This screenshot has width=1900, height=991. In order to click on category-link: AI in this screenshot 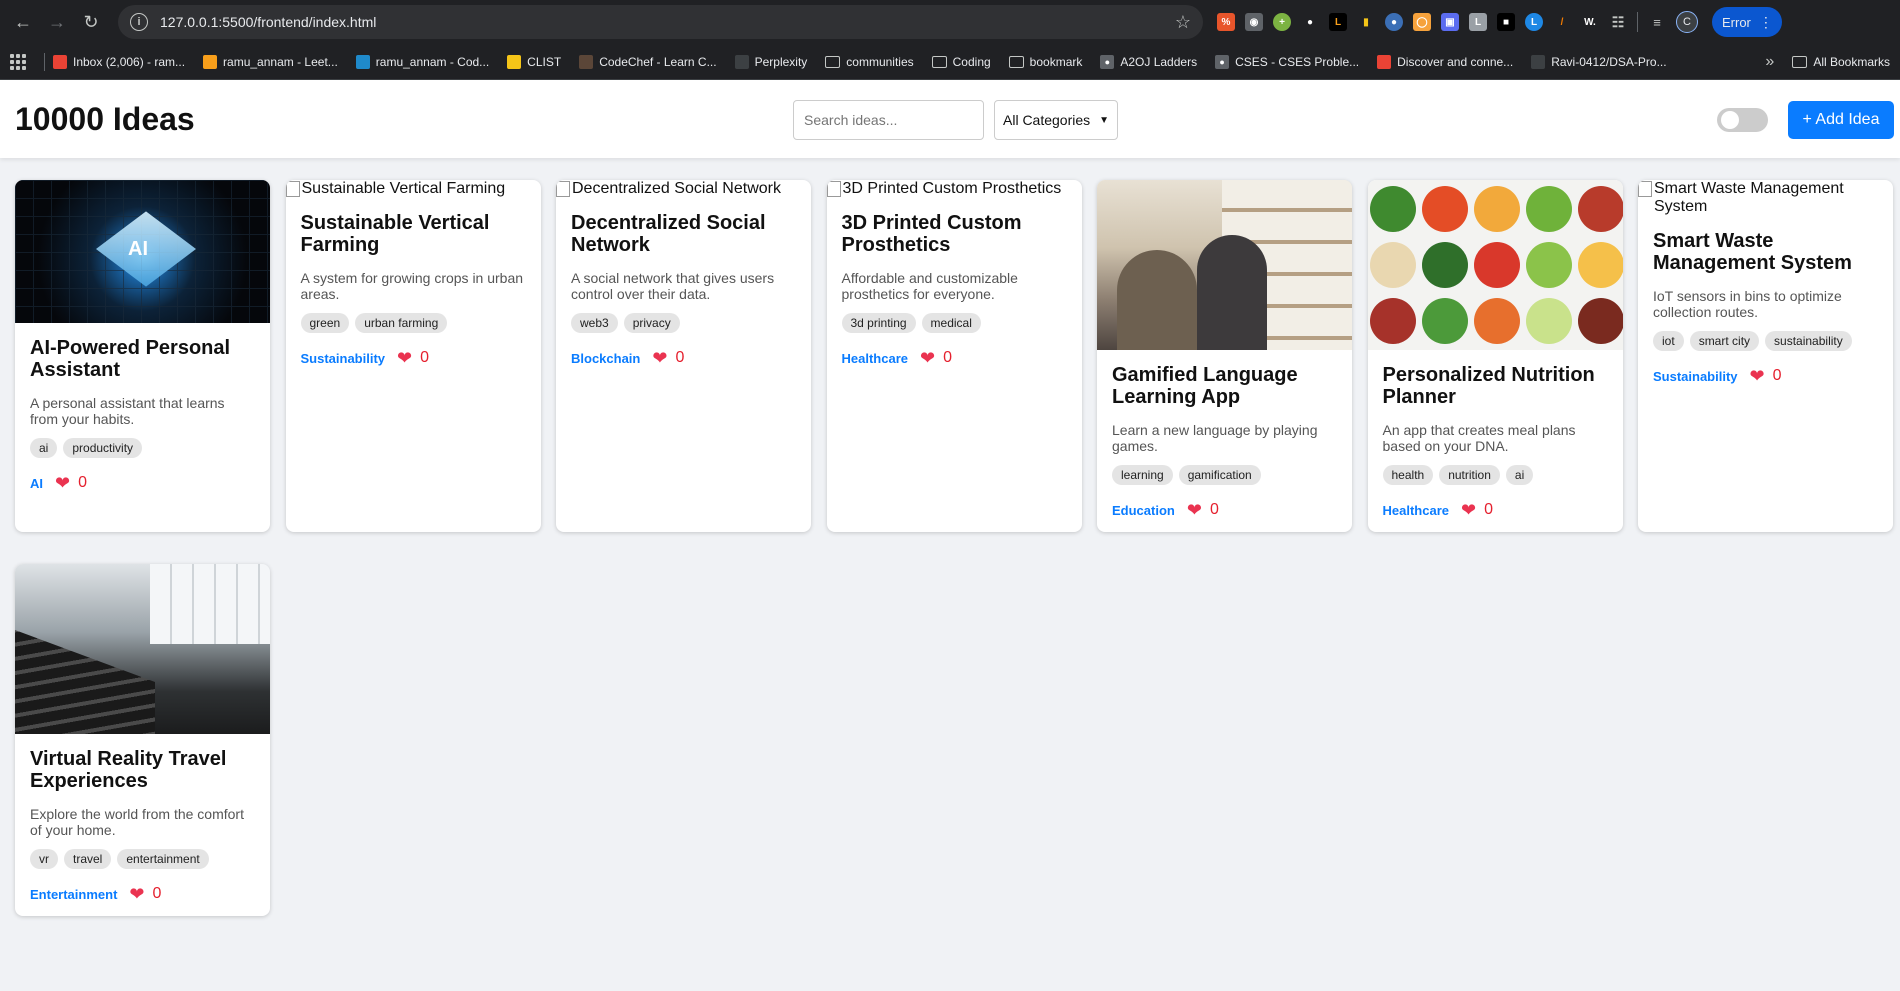, I will do `click(36, 483)`.